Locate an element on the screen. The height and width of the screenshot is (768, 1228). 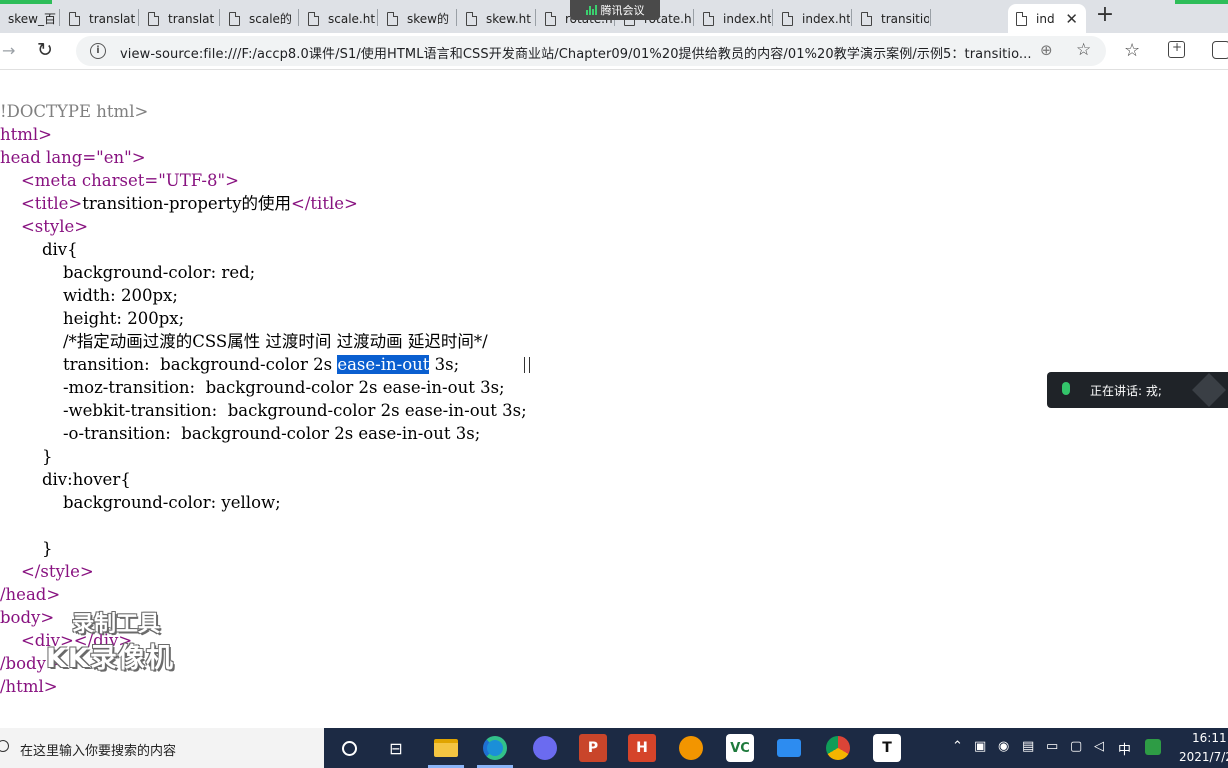
close-icon: ✕ is located at coordinates (1071, 19).